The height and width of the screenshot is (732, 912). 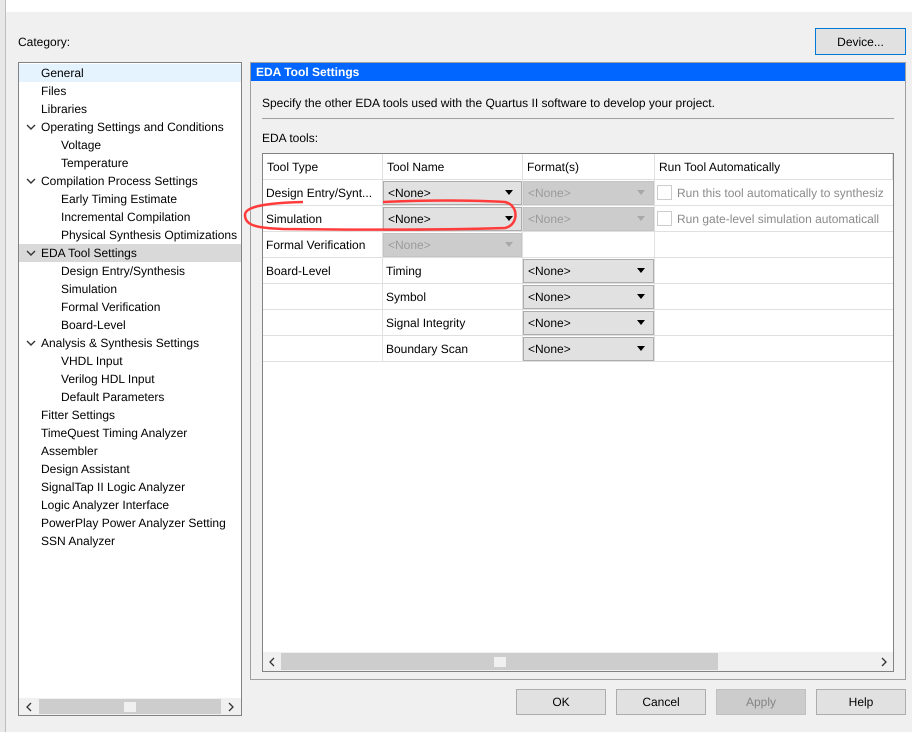 What do you see at coordinates (661, 702) in the screenshot?
I see `dialog-button: Cancel` at bounding box center [661, 702].